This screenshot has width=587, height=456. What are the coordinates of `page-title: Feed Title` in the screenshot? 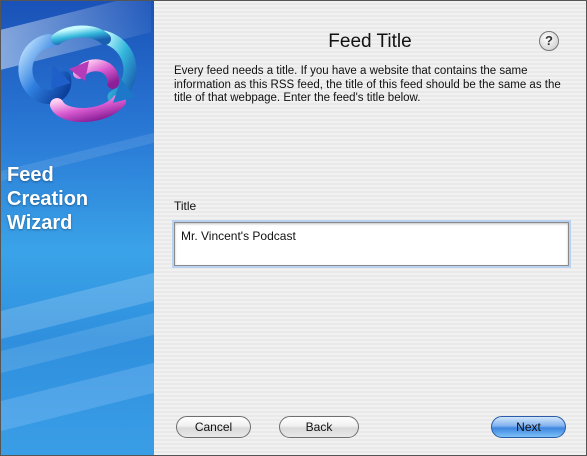 It's located at (370, 41).